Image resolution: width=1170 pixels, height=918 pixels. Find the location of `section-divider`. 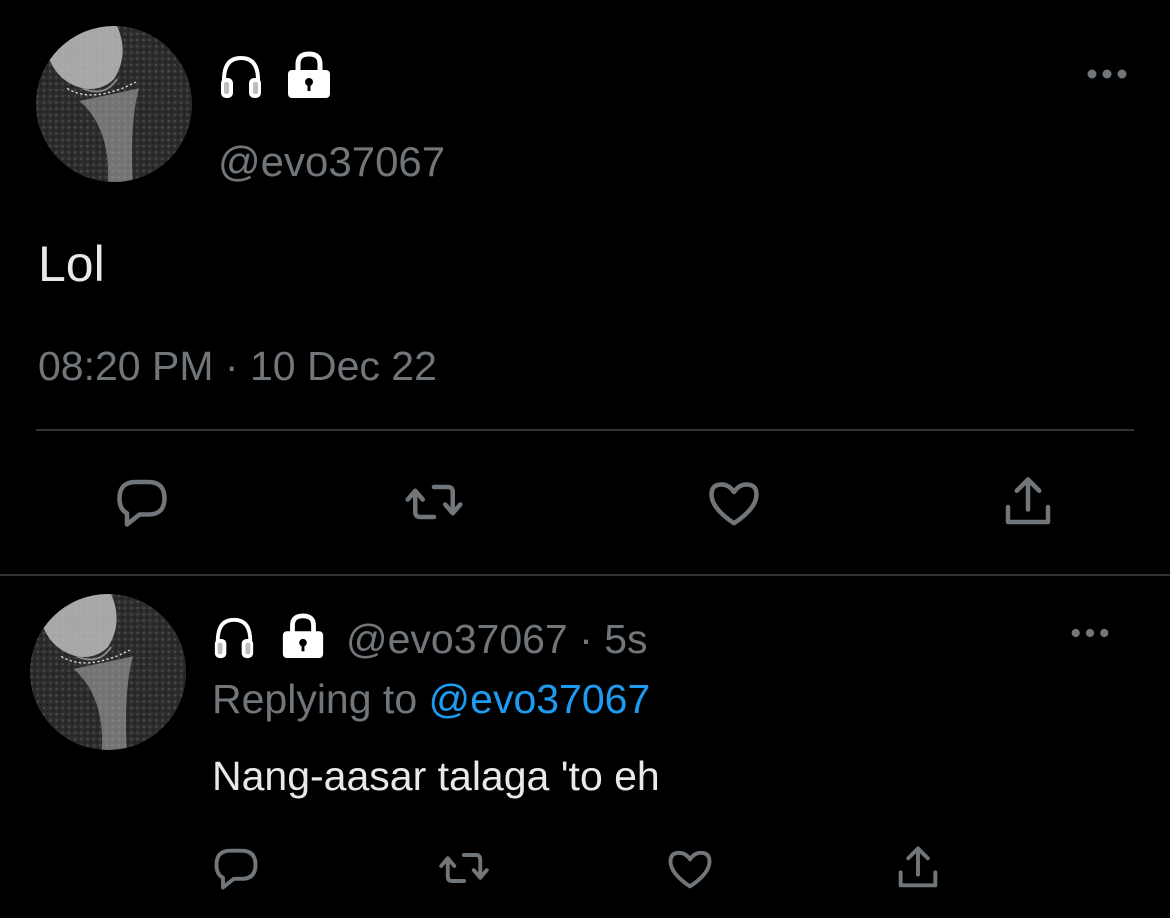

section-divider is located at coordinates (585, 575).